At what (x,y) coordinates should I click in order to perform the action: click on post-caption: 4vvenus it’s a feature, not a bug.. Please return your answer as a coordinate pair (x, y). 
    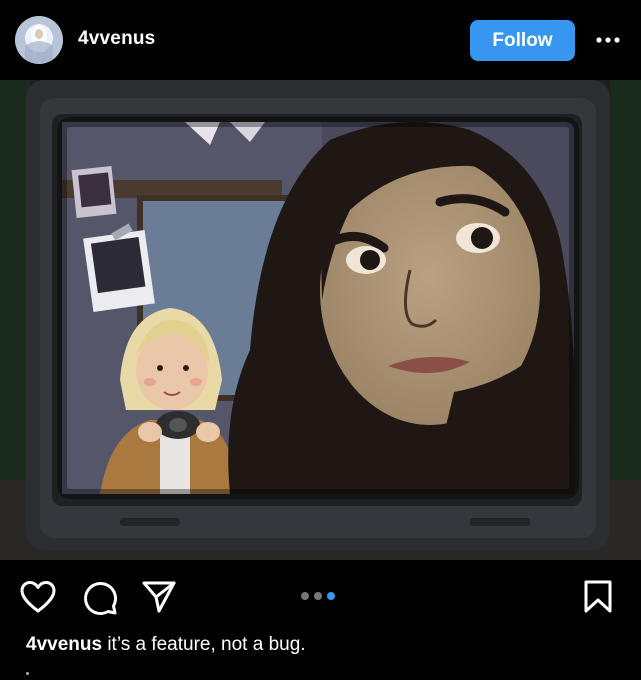
    Looking at the image, I should click on (166, 645).